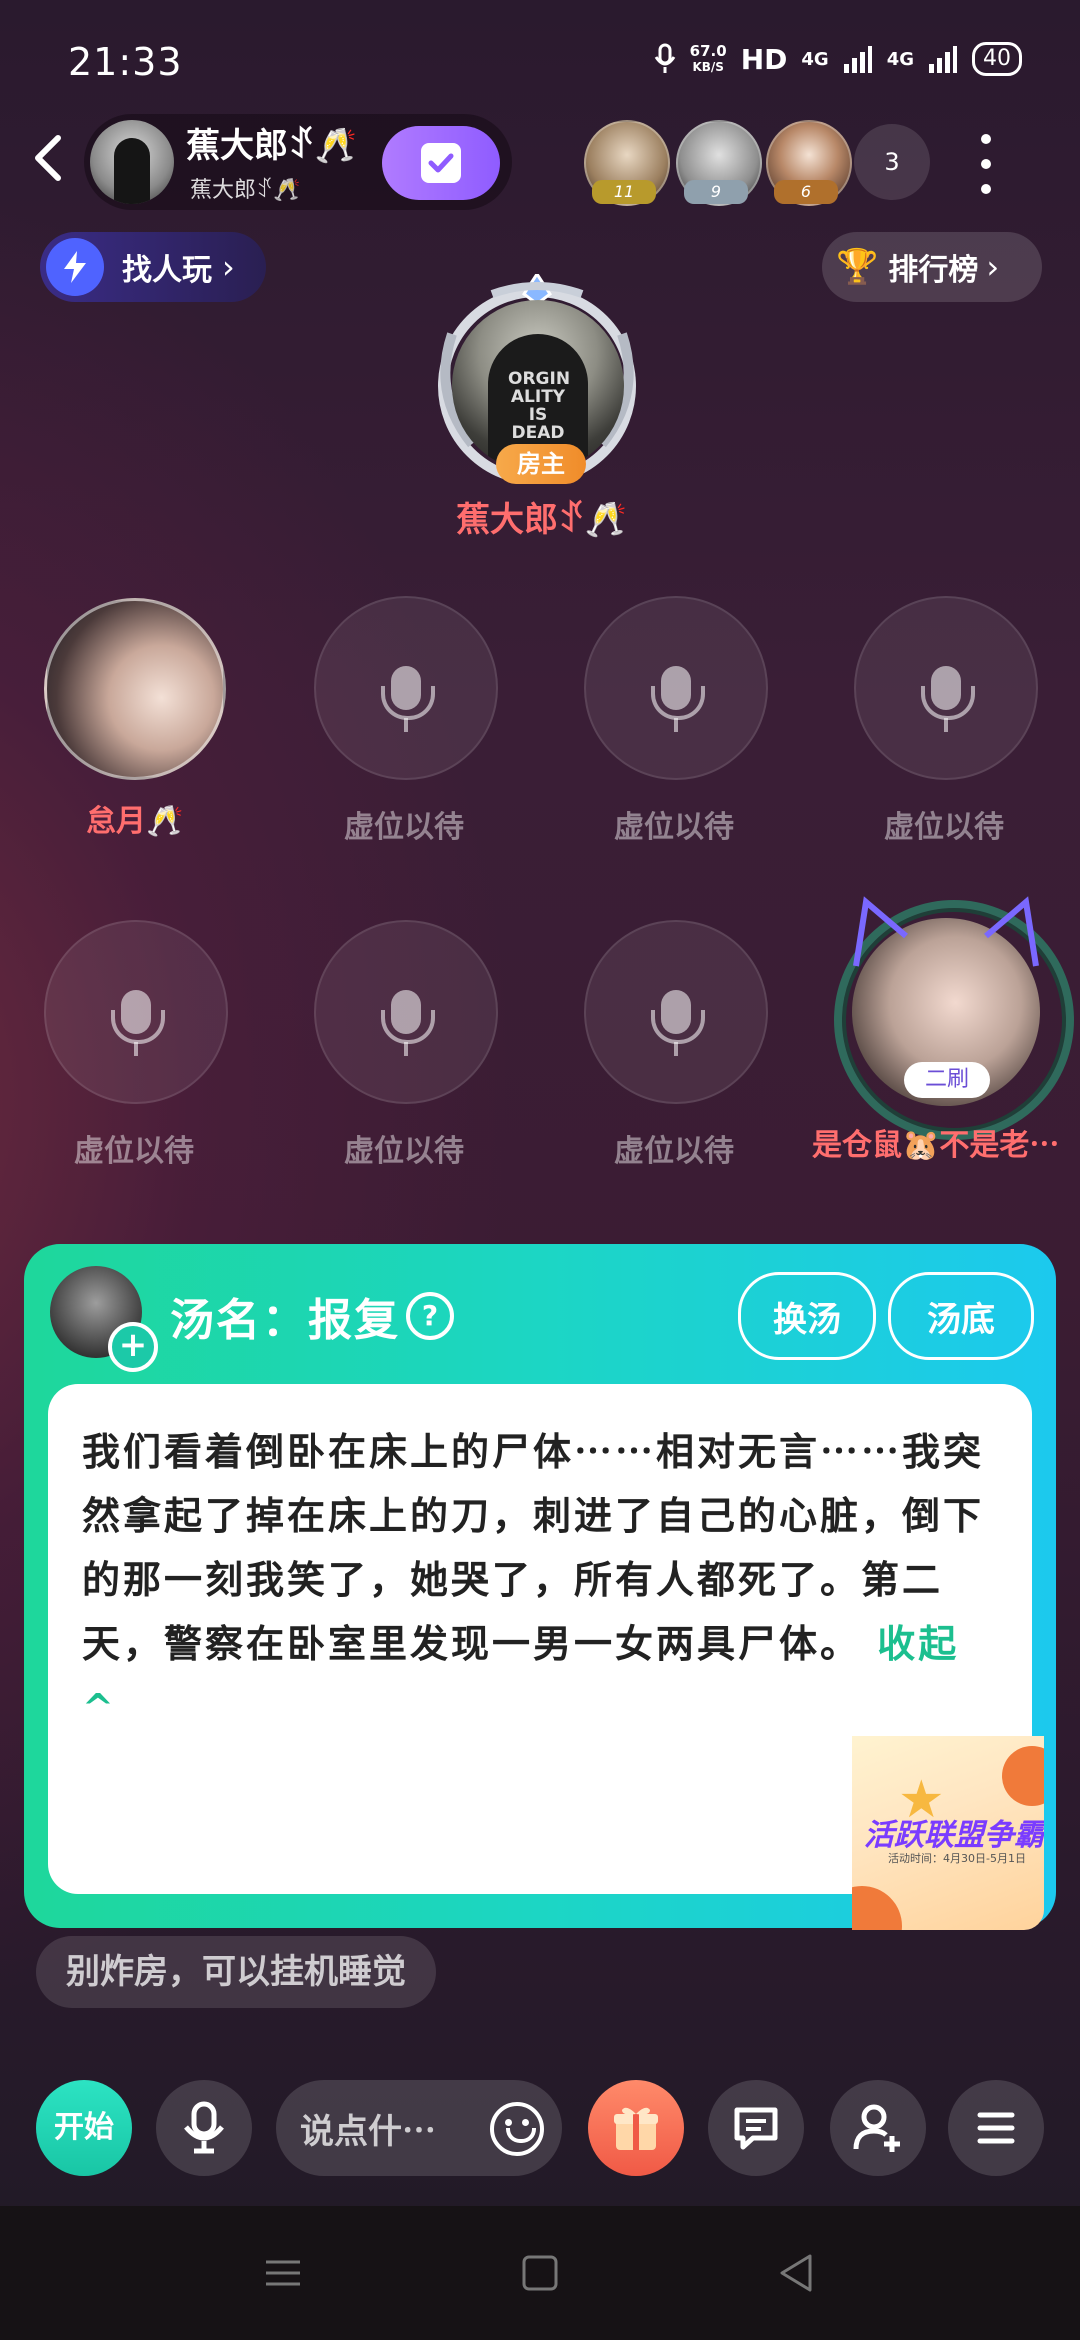 The height and width of the screenshot is (2340, 1080). What do you see at coordinates (132, 162) in the screenshot?
I see `host-avatar` at bounding box center [132, 162].